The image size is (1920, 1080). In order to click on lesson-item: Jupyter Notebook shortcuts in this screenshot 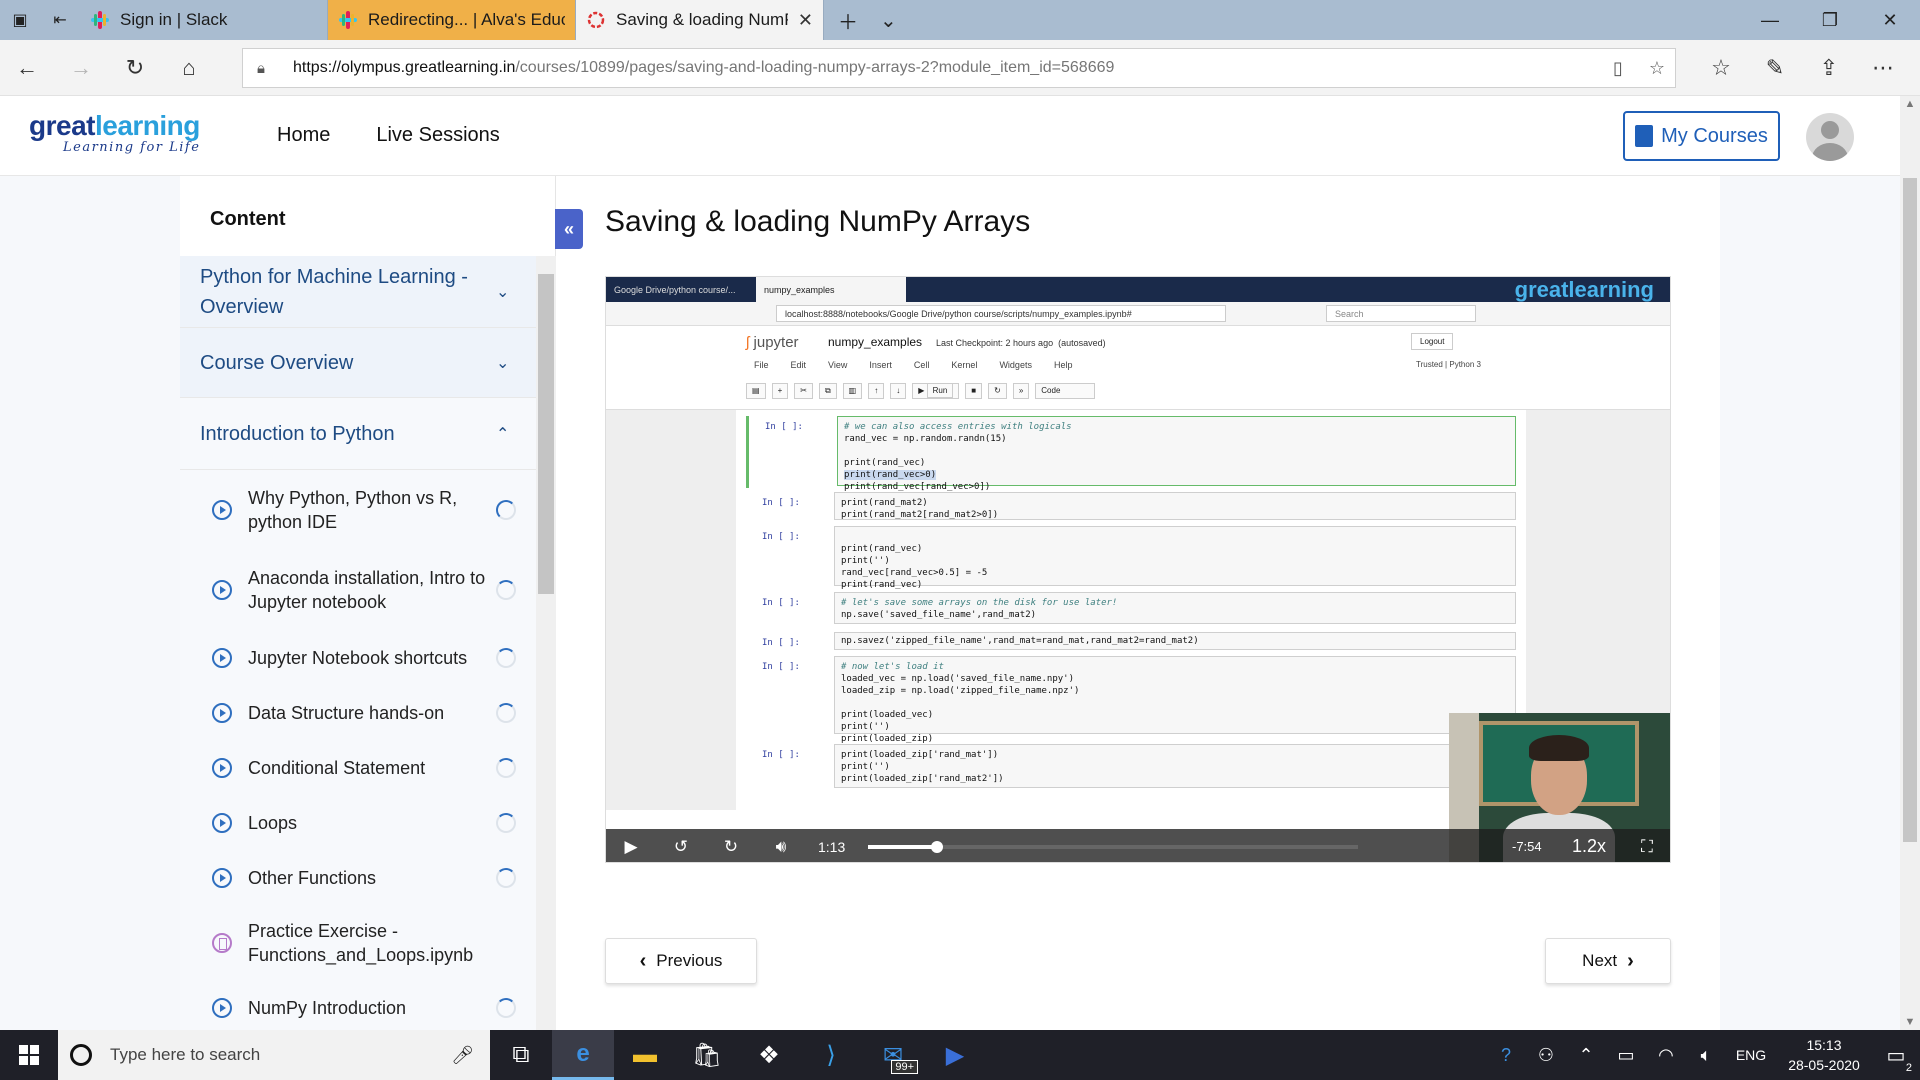, I will do `click(358, 657)`.